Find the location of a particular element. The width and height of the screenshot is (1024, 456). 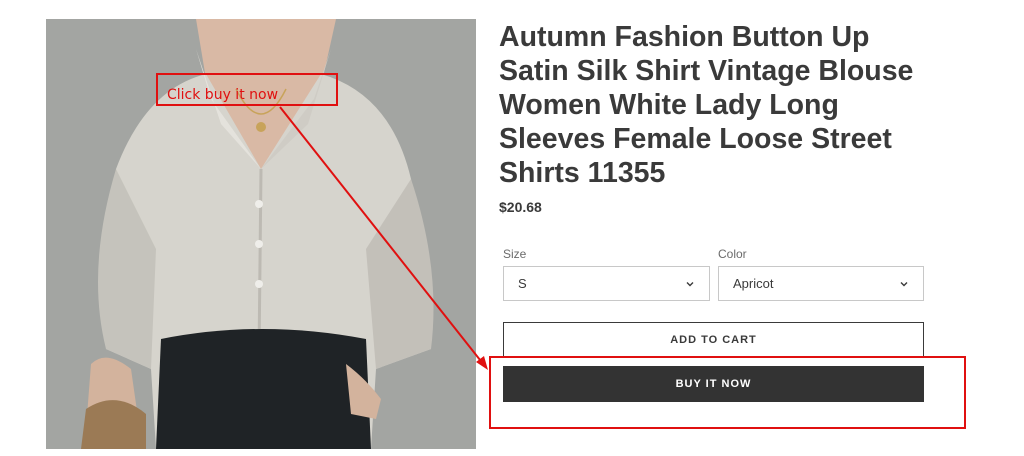

color-select: Apricot is located at coordinates (821, 283).